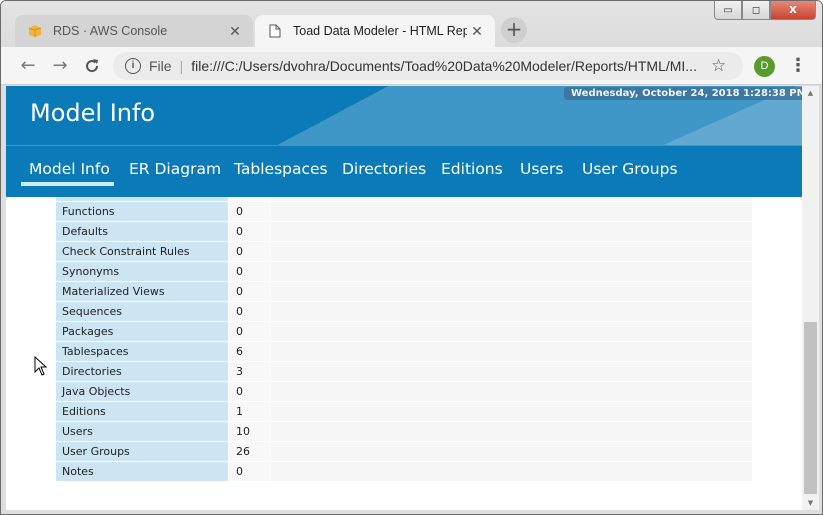 The width and height of the screenshot is (823, 515). Describe the element at coordinates (133, 66) in the screenshot. I see `info-icon: i` at that location.